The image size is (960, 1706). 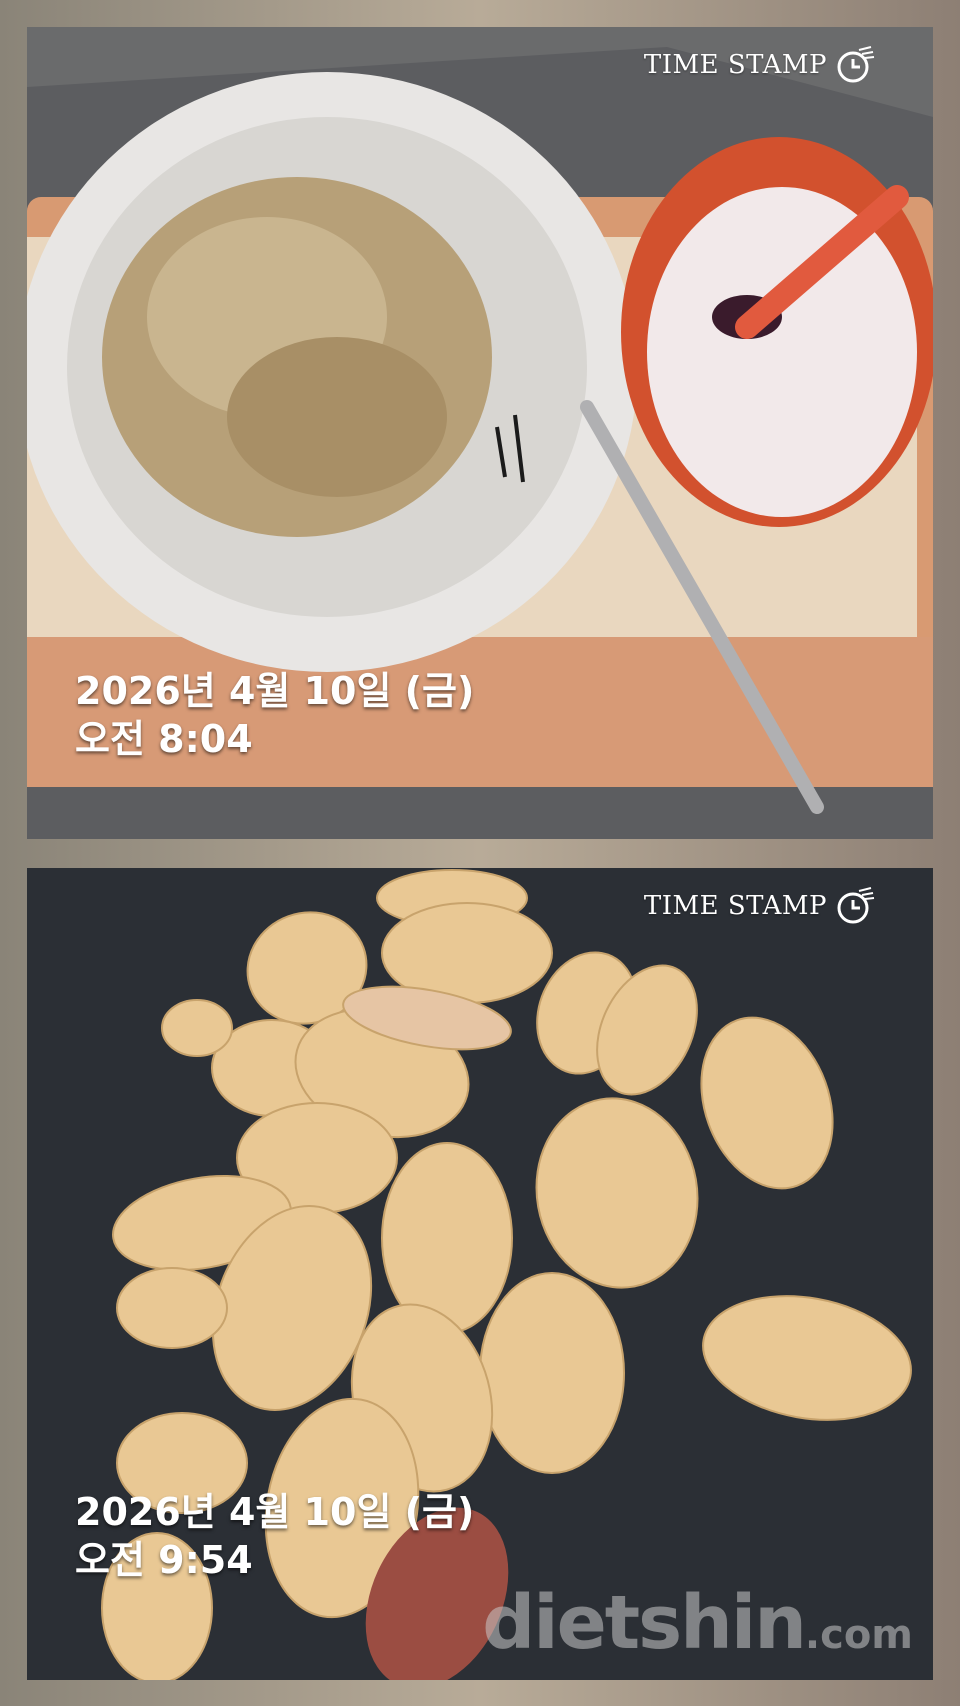 I want to click on datetime-overlay: 2026년 4월 10일 (금) 오전 8:04, so click(x=274, y=715).